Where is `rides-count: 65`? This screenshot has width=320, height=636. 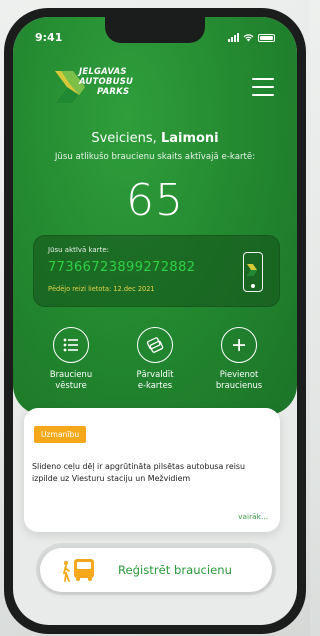 rides-count: 65 is located at coordinates (155, 200).